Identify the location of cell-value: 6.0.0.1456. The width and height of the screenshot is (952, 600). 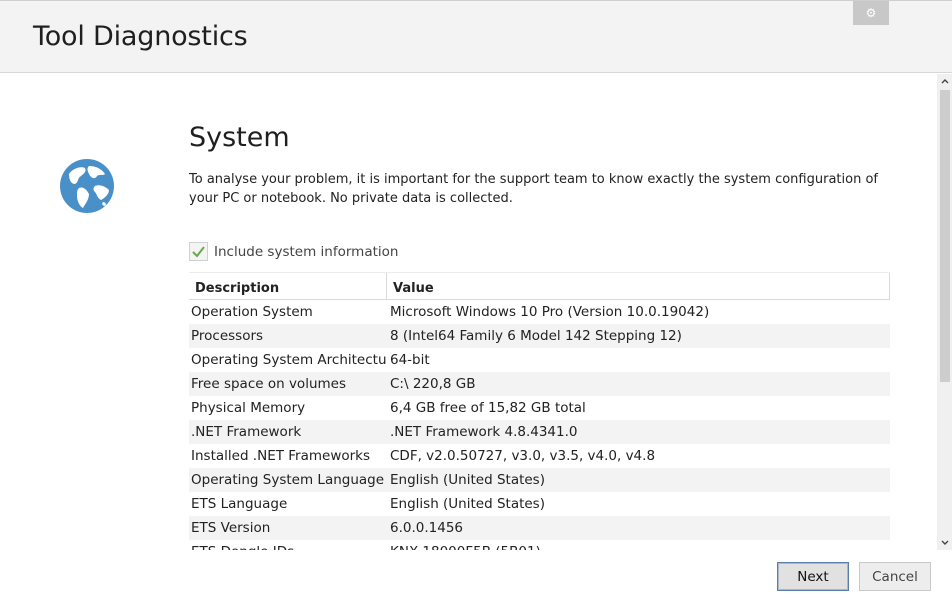
(426, 528).